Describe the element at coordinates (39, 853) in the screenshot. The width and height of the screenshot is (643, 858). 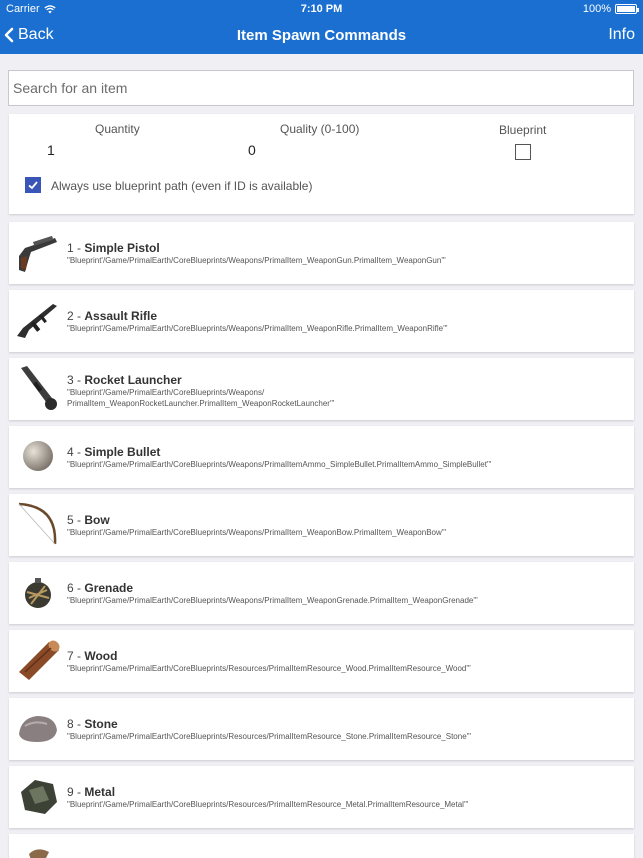
I see `item-icon` at that location.